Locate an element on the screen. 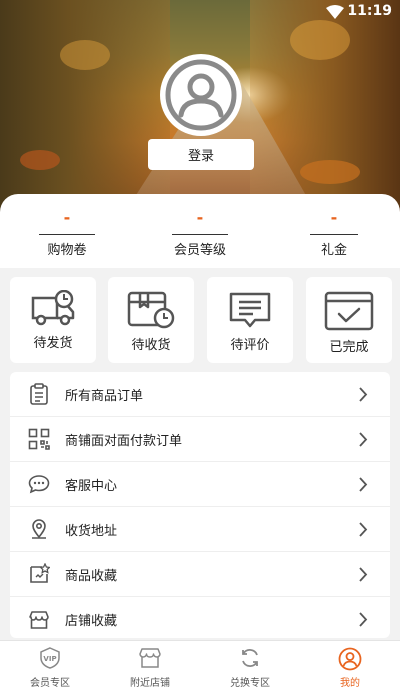 Image resolution: width=400 pixels, height=690 pixels. menu-label: 收货地址 is located at coordinates (91, 531).